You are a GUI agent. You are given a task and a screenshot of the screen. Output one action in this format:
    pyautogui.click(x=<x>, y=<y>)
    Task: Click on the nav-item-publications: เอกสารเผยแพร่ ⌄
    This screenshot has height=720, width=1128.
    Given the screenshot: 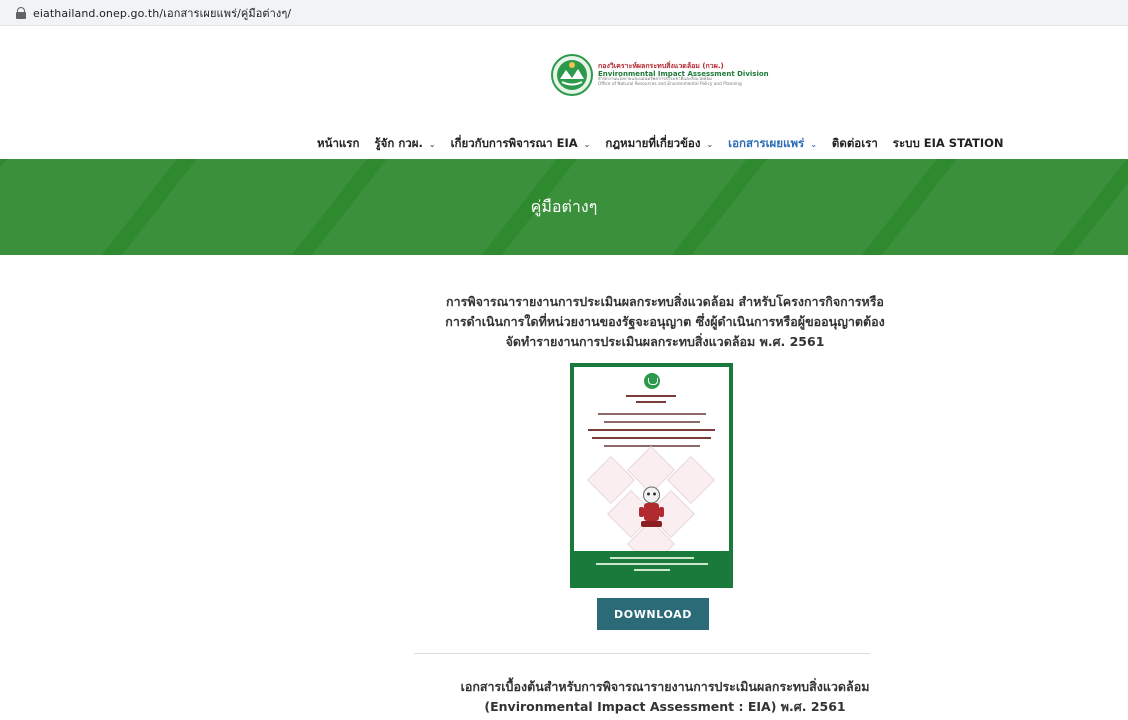 What is the action you would take?
    pyautogui.click(x=772, y=144)
    